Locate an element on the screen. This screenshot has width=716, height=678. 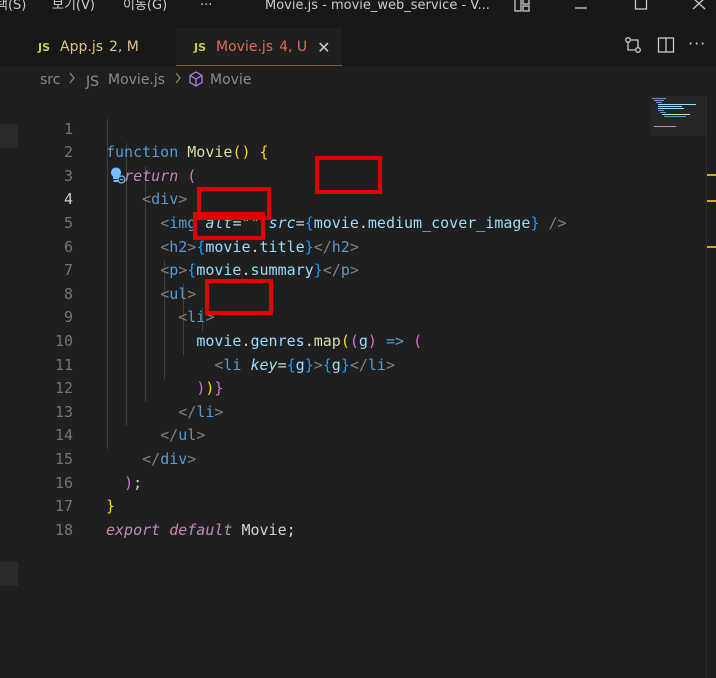
code-line: 16 } is located at coordinates (320, 482).